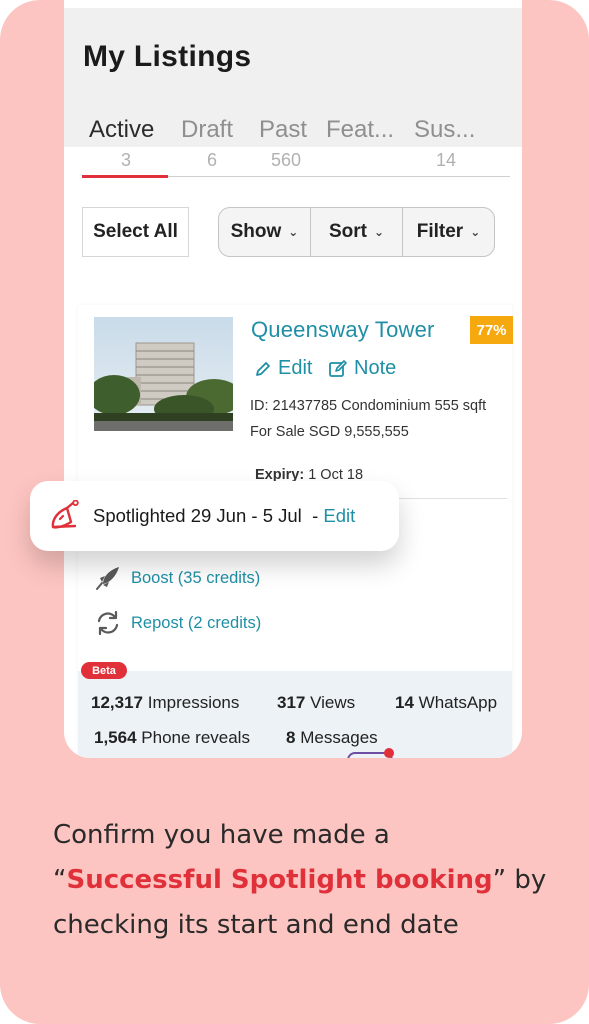  I want to click on show-dropdown: Show ⌄, so click(265, 232).